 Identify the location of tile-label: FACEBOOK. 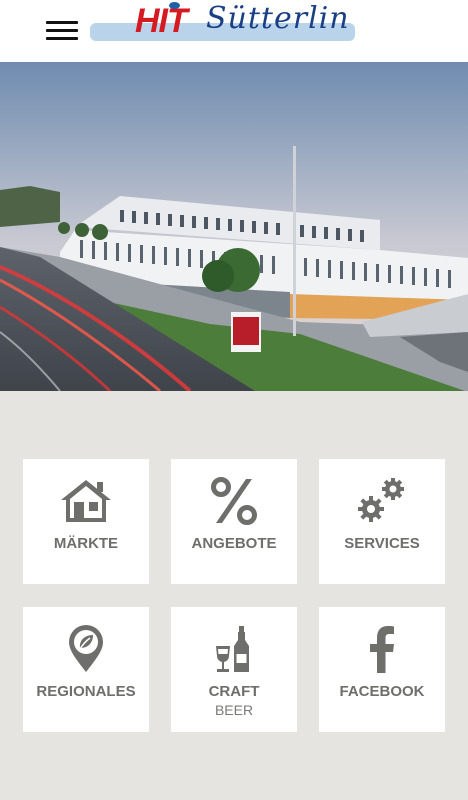
(382, 691).